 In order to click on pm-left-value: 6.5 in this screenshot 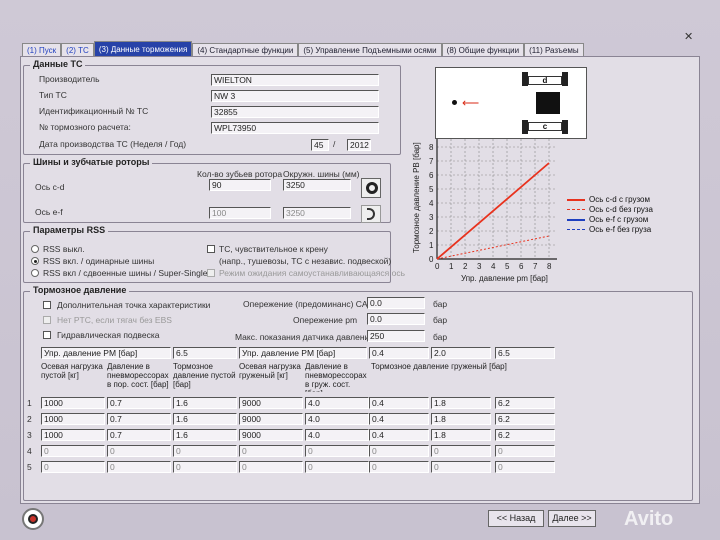, I will do `click(205, 353)`.